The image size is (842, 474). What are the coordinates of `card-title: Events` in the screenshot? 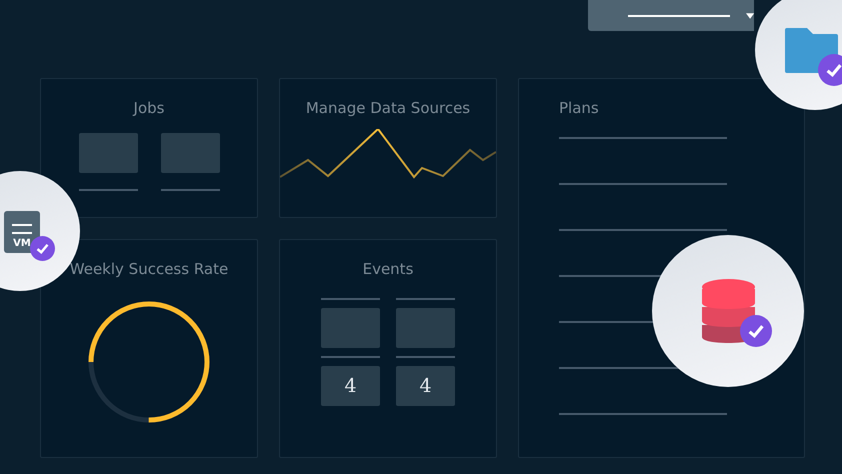 It's located at (388, 269).